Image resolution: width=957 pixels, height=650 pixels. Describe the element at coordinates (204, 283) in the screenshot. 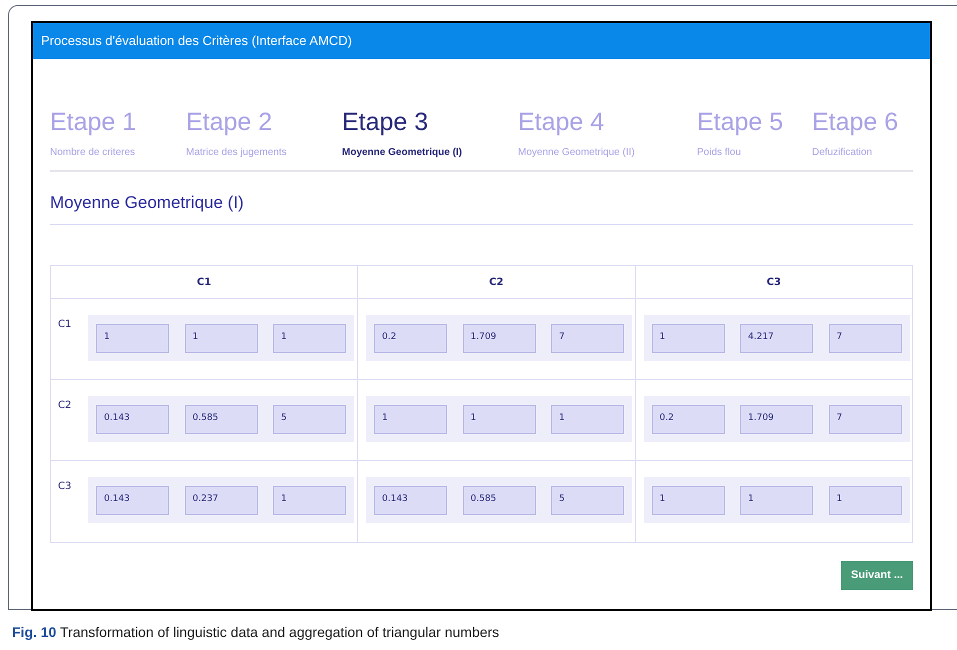

I see `column-header: C1` at that location.